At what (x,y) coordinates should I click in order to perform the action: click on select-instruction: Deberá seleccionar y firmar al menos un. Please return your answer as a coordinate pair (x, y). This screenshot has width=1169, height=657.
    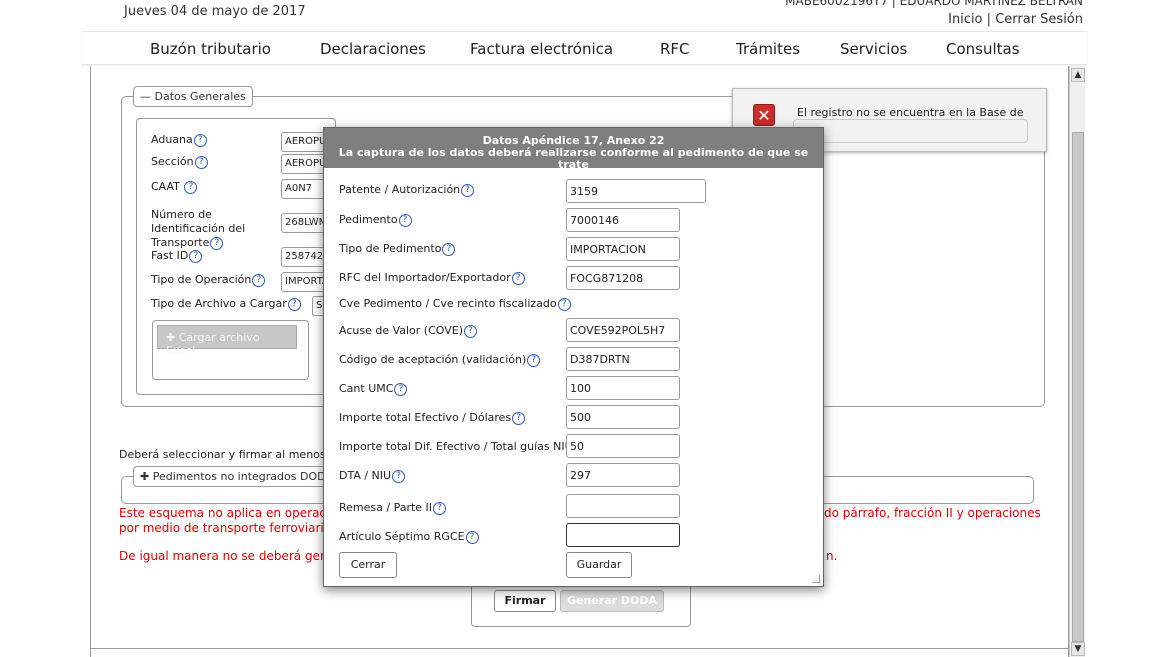
    Looking at the image, I should click on (231, 454).